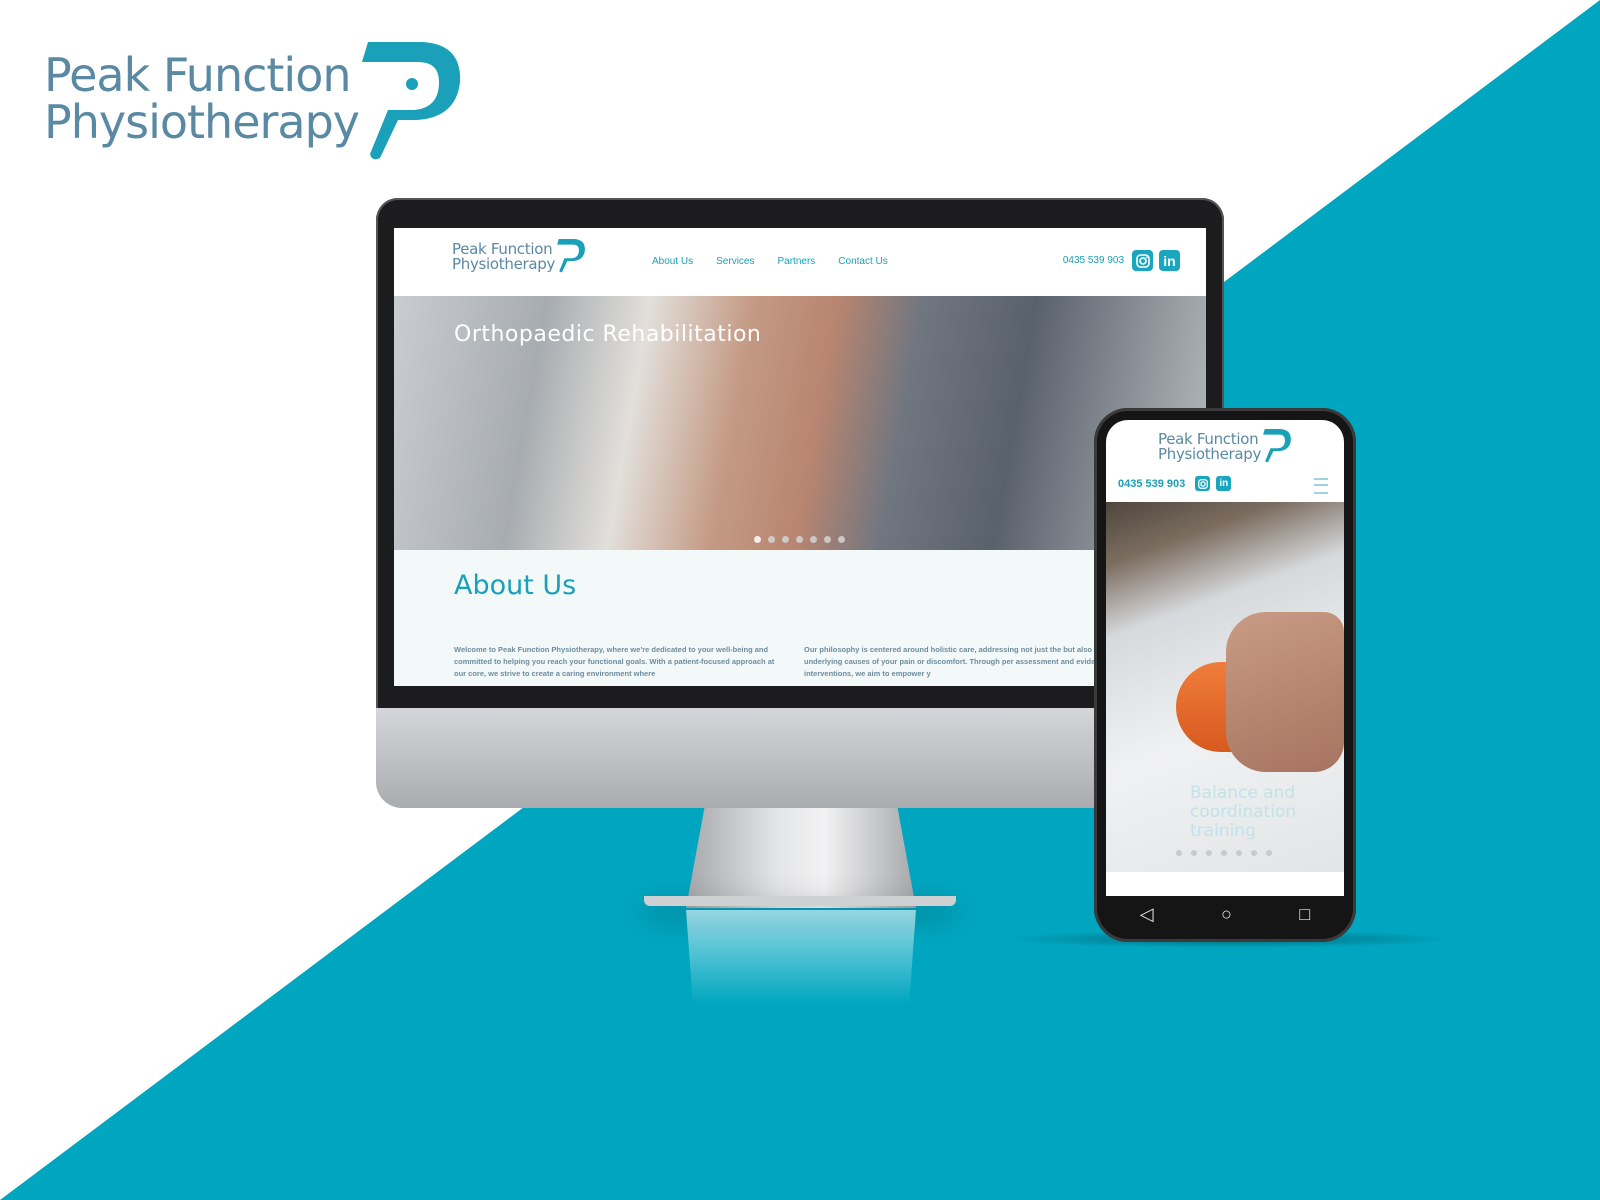 This screenshot has width=1600, height=1200. What do you see at coordinates (801, 957) in the screenshot?
I see `monitor-stand-reflection` at bounding box center [801, 957].